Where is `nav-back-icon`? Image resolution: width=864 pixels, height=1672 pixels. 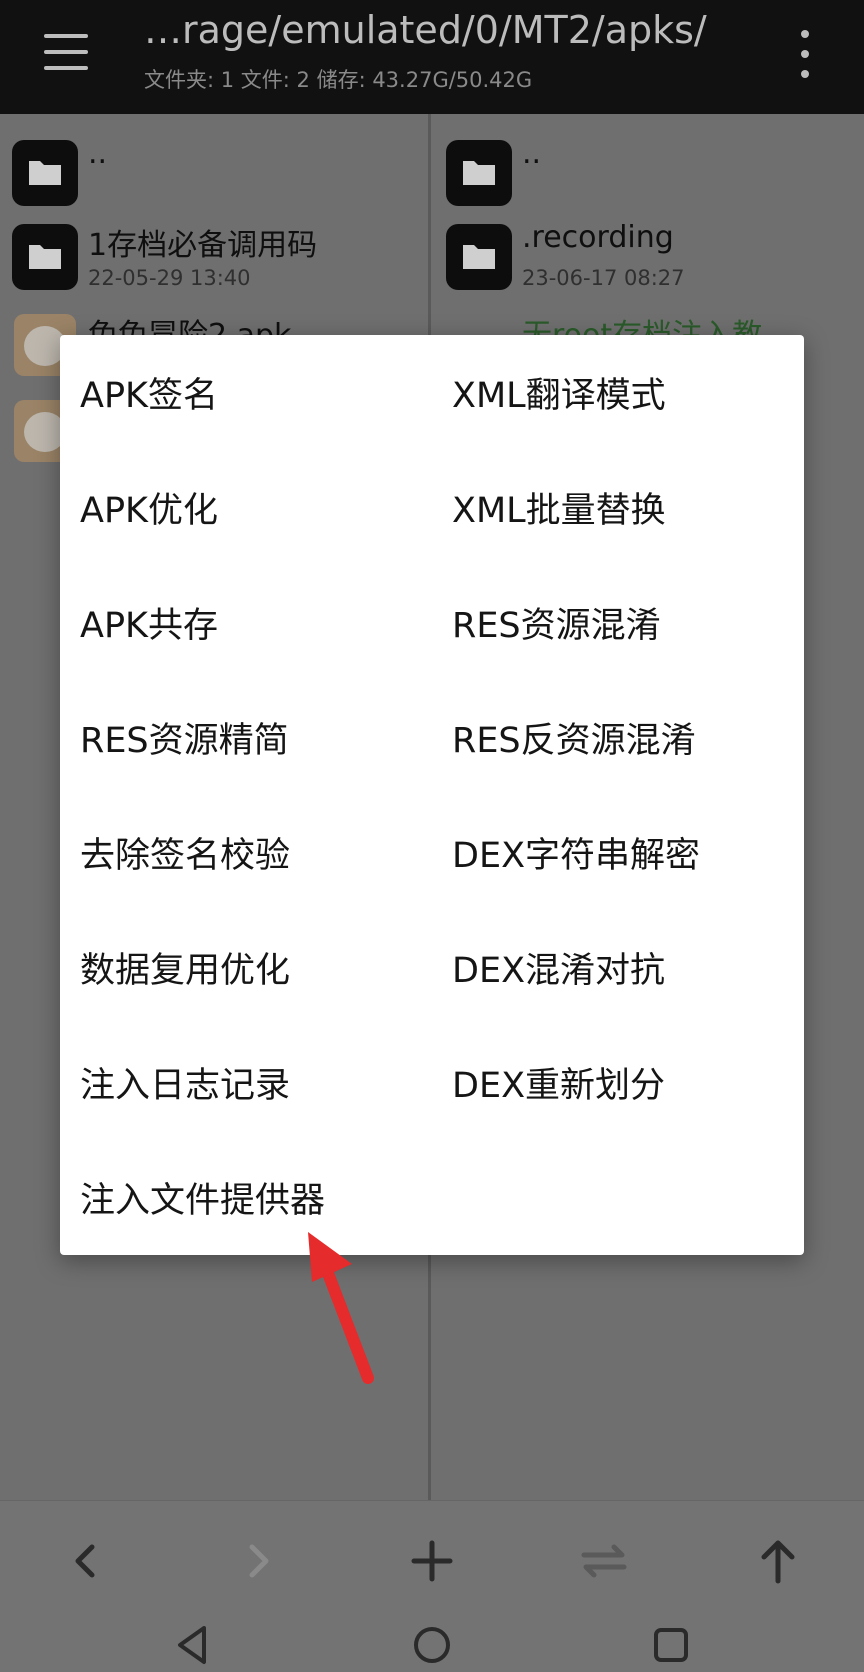 nav-back-icon is located at coordinates (193, 1645).